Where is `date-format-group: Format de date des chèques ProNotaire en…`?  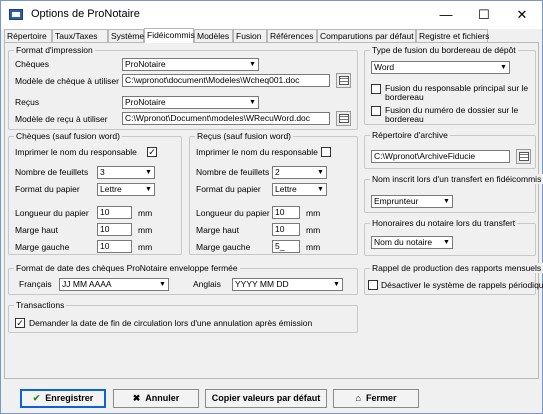 date-format-group: Format de date des chèques ProNotaire en… is located at coordinates (183, 279).